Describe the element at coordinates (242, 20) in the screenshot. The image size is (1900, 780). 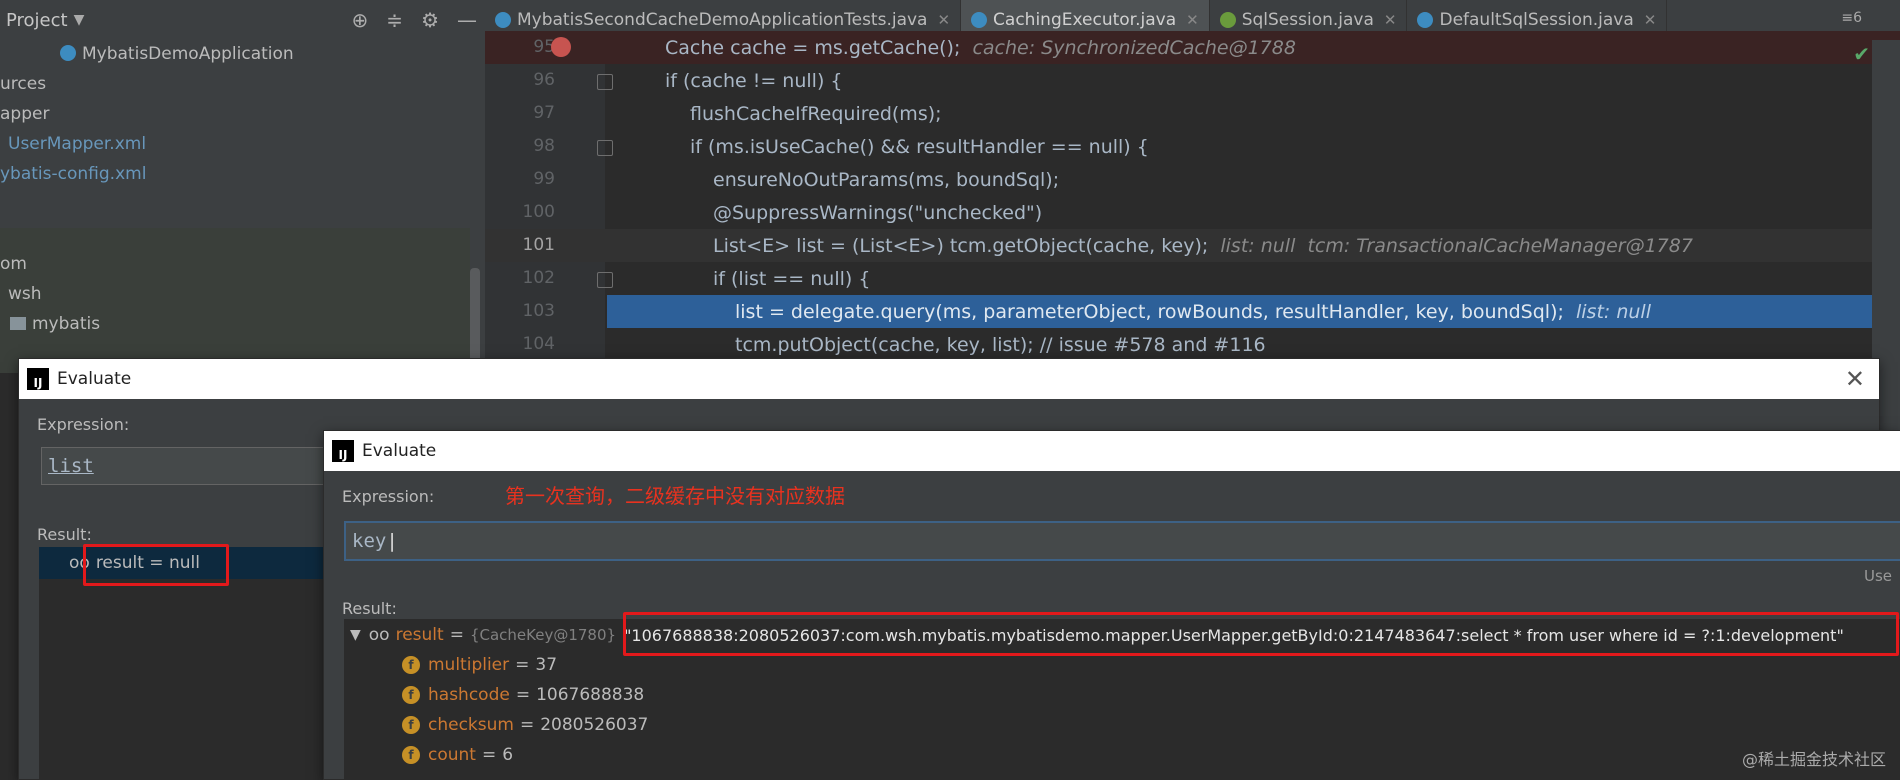
I see `project-panel-header: Project ▼ ⊕ ≑ ⚙ —` at that location.